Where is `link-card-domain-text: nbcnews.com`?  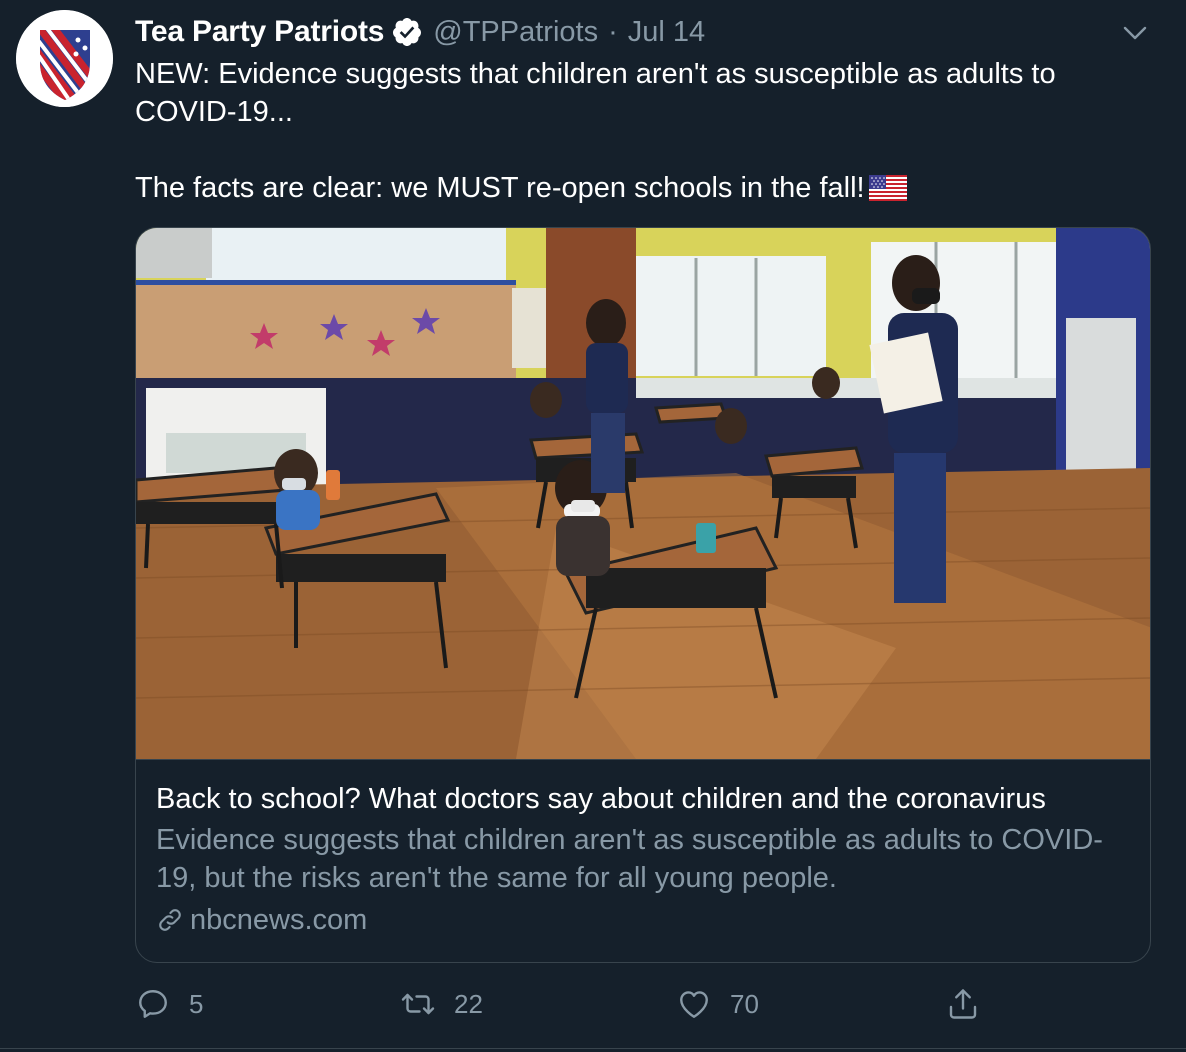
link-card-domain-text: nbcnews.com is located at coordinates (279, 920).